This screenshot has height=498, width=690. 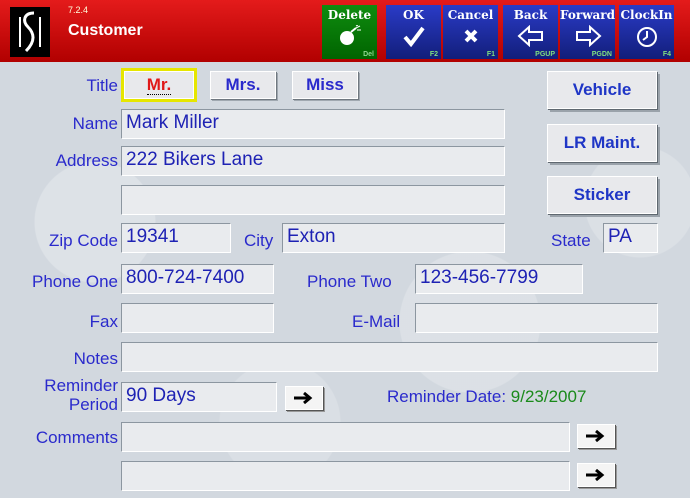 I want to click on cancel-hotkey: F1, so click(x=490, y=54).